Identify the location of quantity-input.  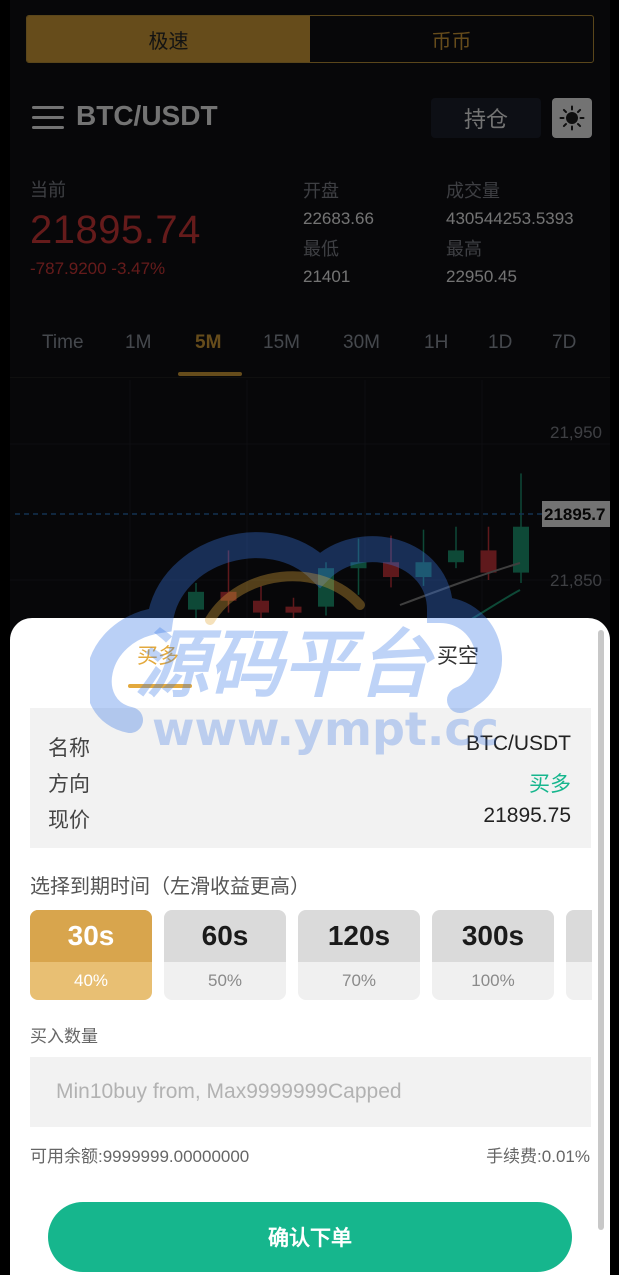
(310, 1092).